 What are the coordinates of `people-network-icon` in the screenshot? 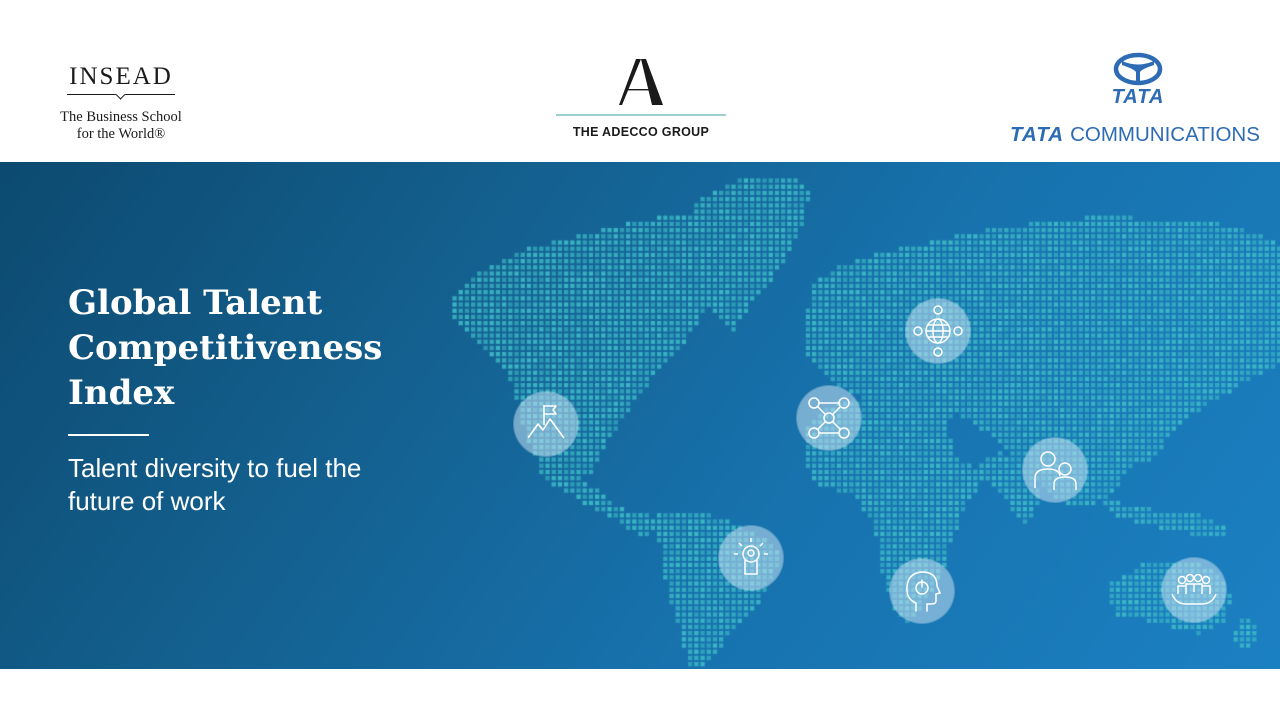 It's located at (829, 418).